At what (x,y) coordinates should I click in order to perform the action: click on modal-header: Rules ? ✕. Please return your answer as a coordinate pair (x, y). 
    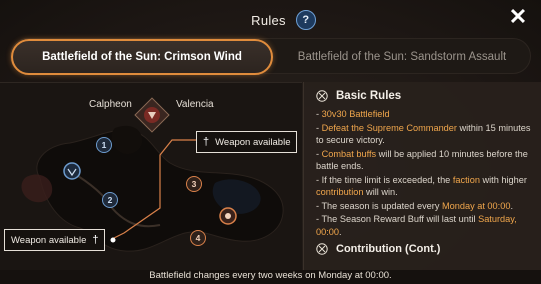
    Looking at the image, I should click on (270, 18).